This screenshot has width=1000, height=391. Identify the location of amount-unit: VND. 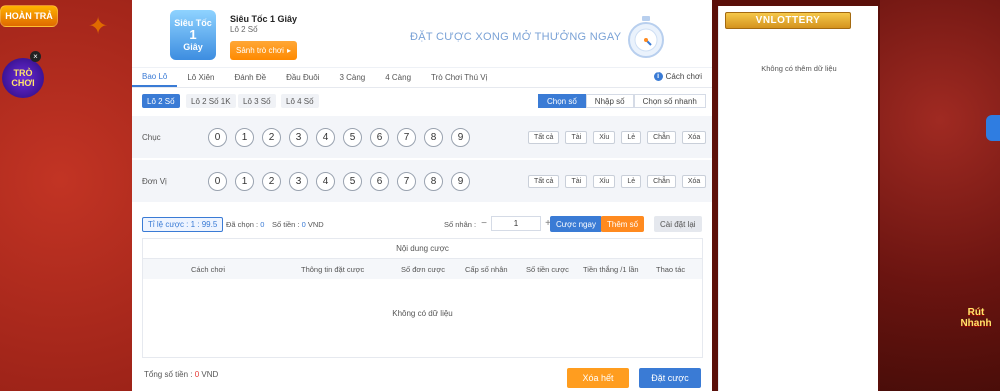
(315, 224).